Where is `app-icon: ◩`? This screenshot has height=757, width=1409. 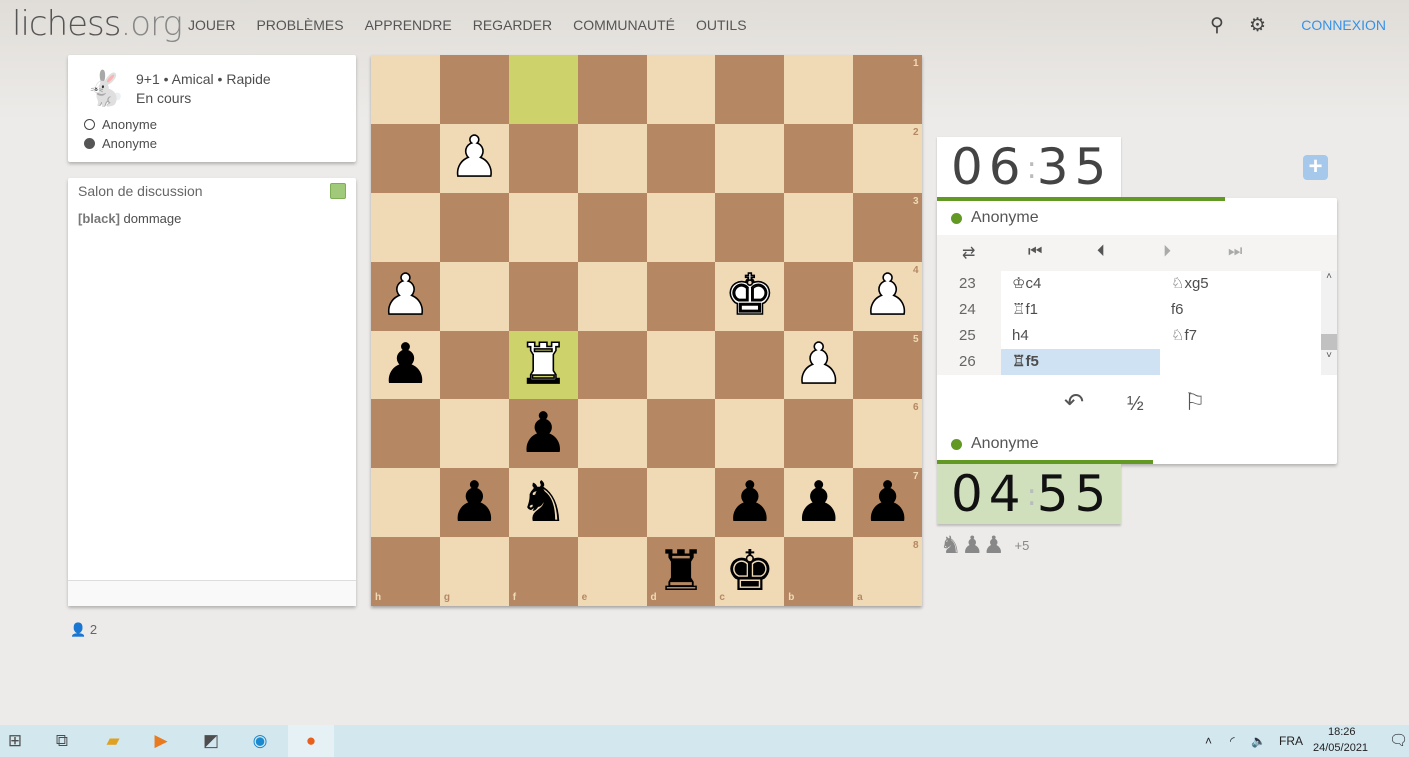 app-icon: ◩ is located at coordinates (211, 741).